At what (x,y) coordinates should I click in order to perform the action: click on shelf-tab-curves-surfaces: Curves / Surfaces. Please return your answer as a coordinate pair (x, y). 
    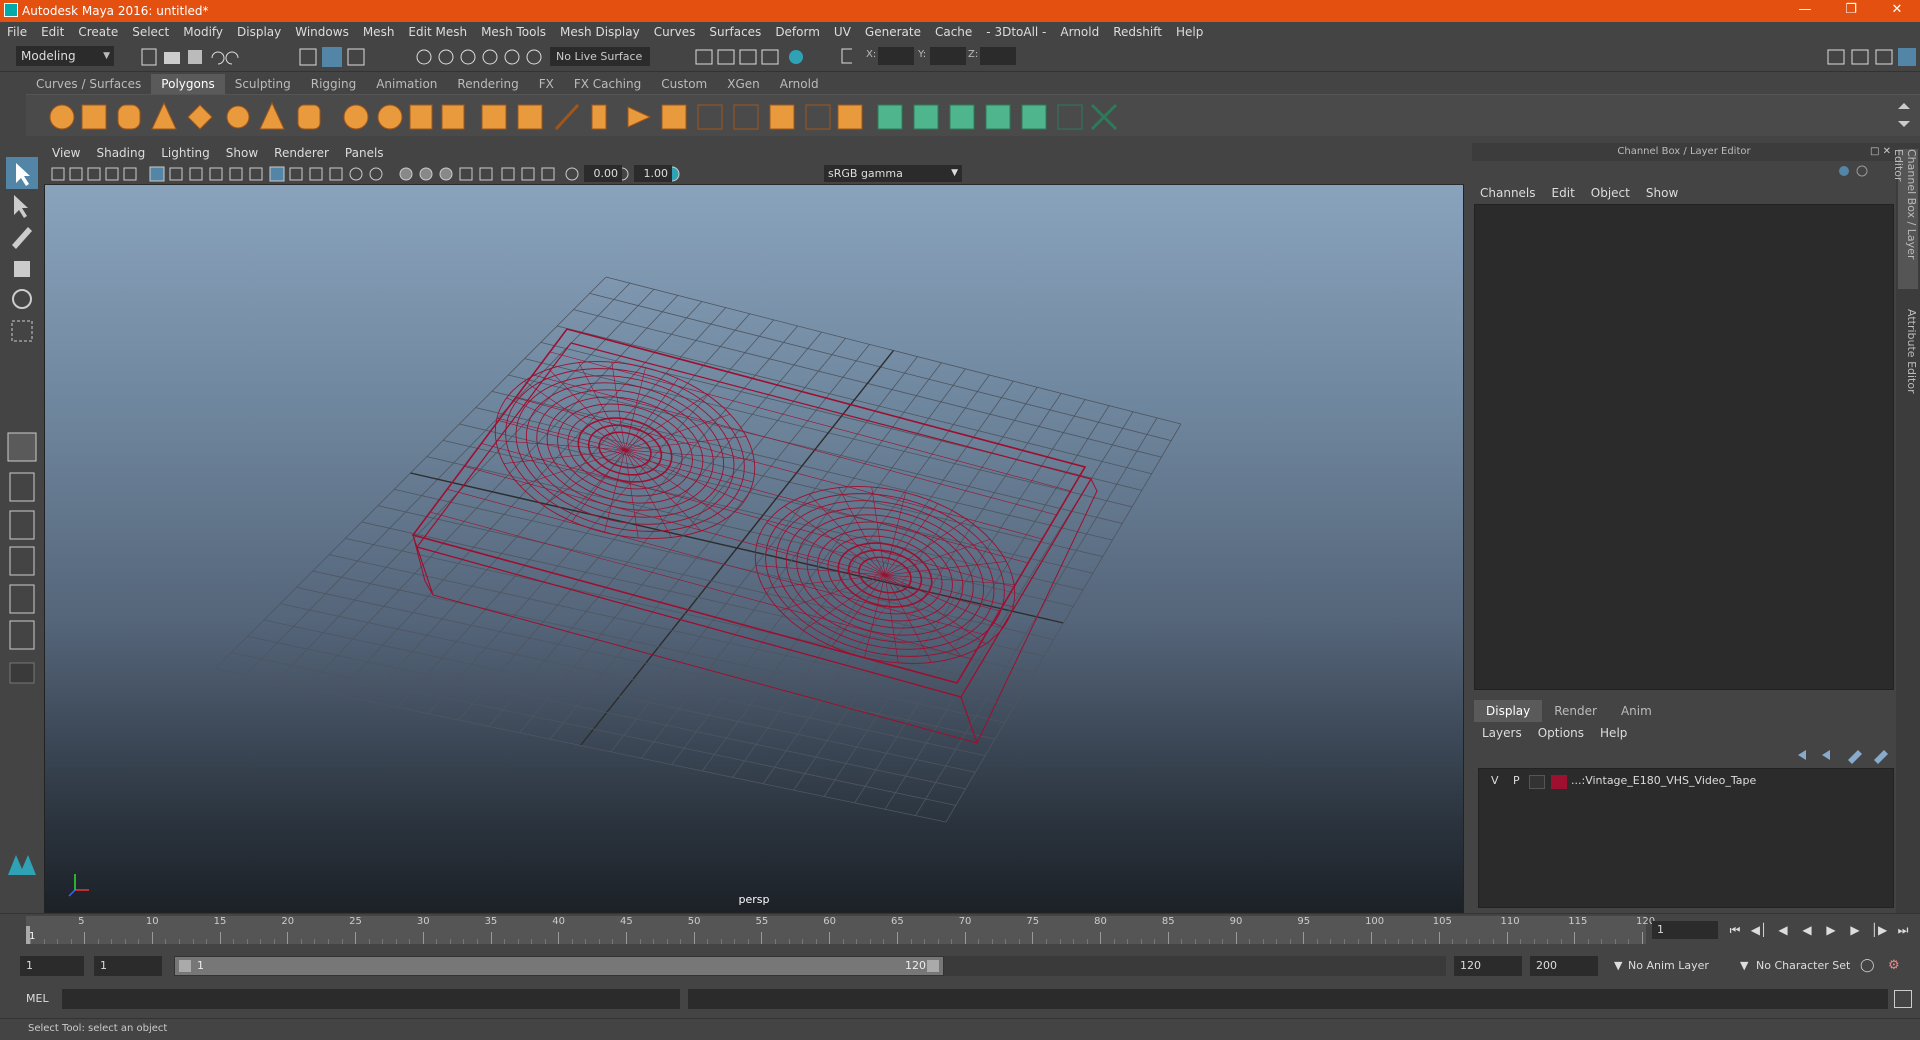
    Looking at the image, I should click on (88, 84).